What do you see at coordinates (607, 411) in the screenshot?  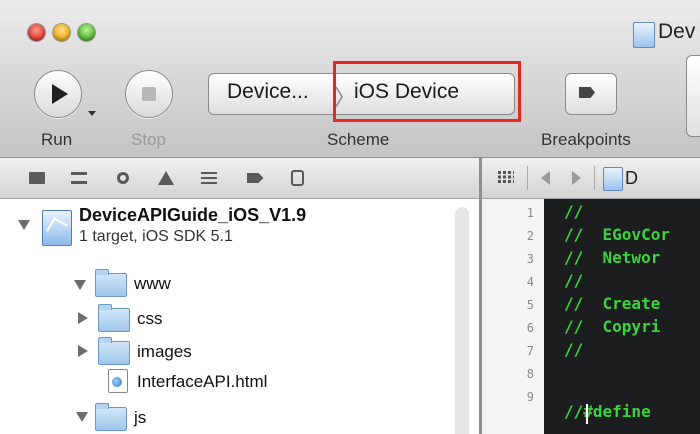 I see `code-line: //#define` at bounding box center [607, 411].